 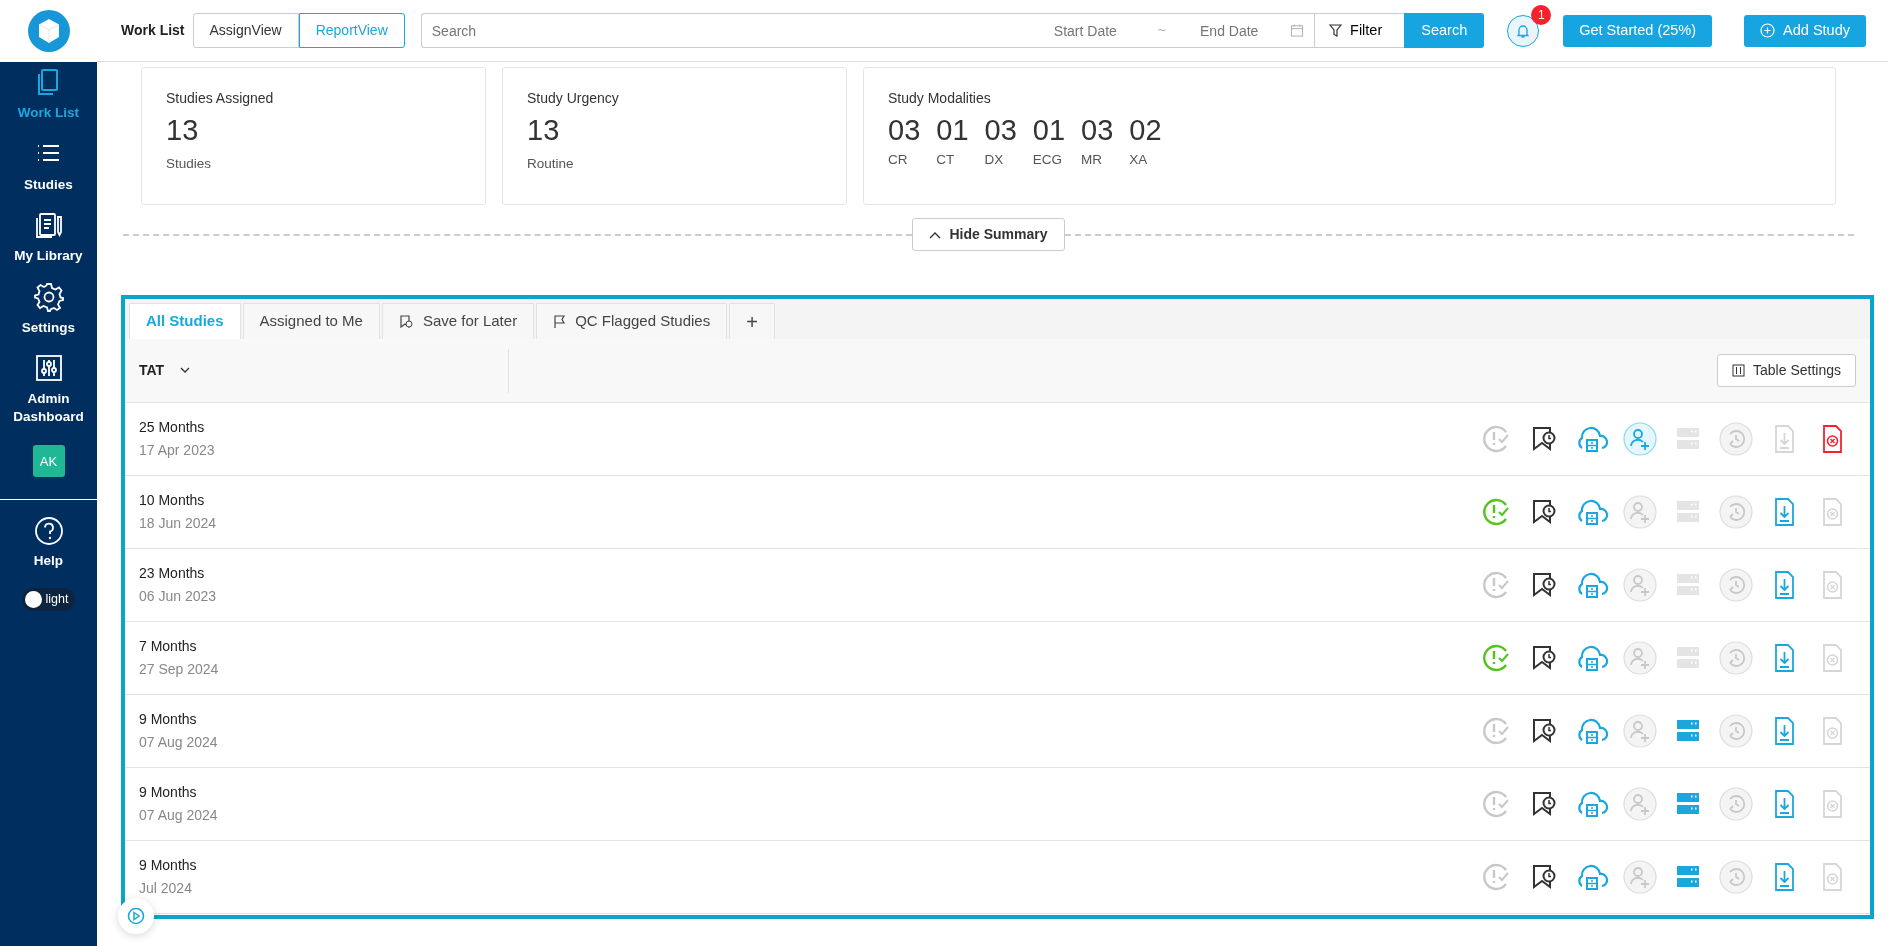 I want to click on filter-button: Filter, so click(x=1359, y=30).